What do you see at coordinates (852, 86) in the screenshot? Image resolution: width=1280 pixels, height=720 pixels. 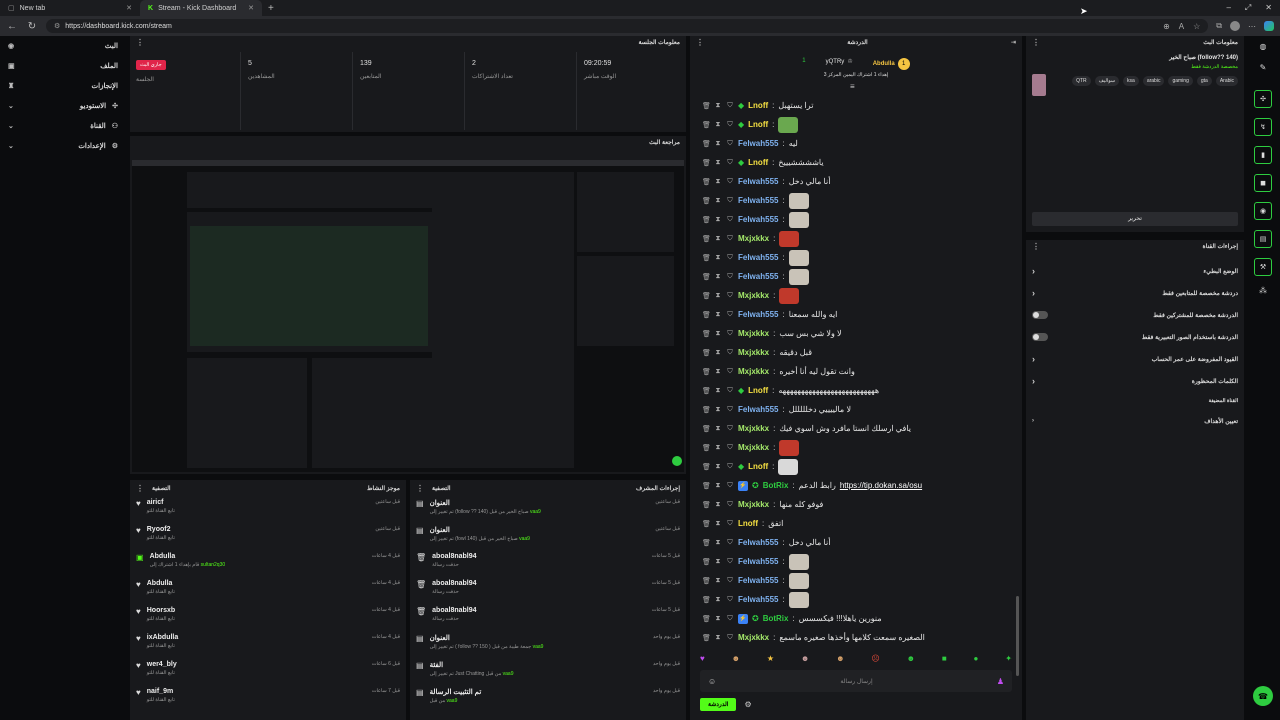 I see `pin-icon: ≡` at bounding box center [852, 86].